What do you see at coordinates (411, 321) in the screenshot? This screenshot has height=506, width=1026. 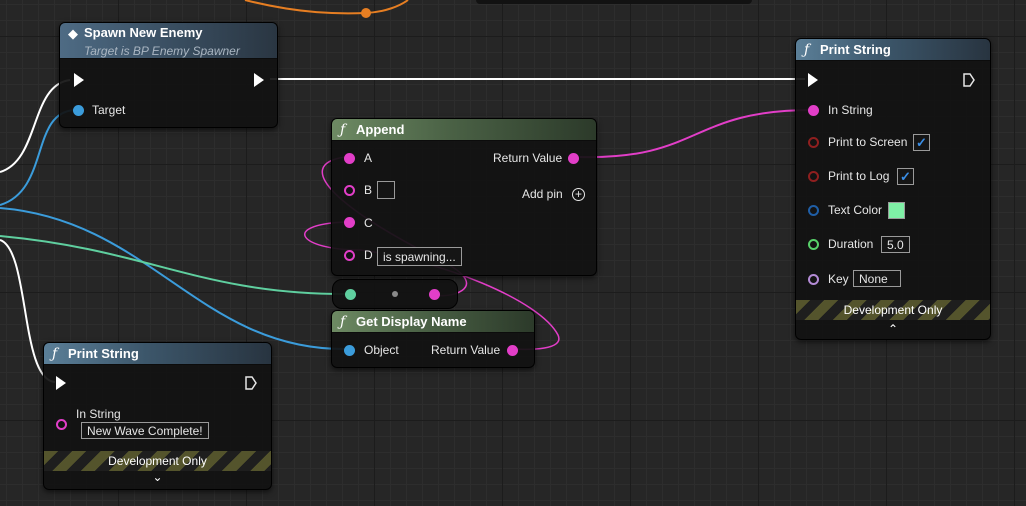 I see `display-name-title: Get Display Name` at bounding box center [411, 321].